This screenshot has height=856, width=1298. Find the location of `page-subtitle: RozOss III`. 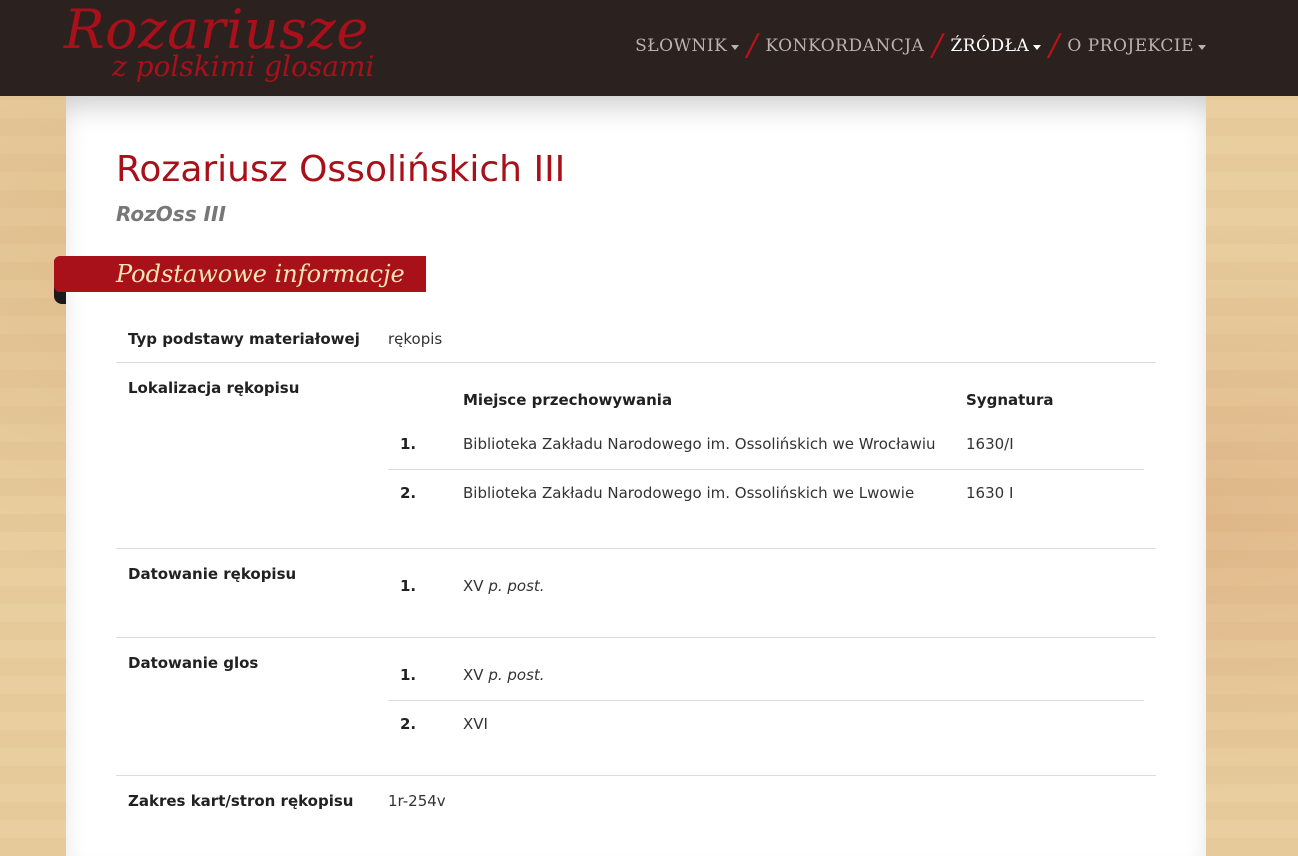

page-subtitle: RozOss III is located at coordinates (171, 214).